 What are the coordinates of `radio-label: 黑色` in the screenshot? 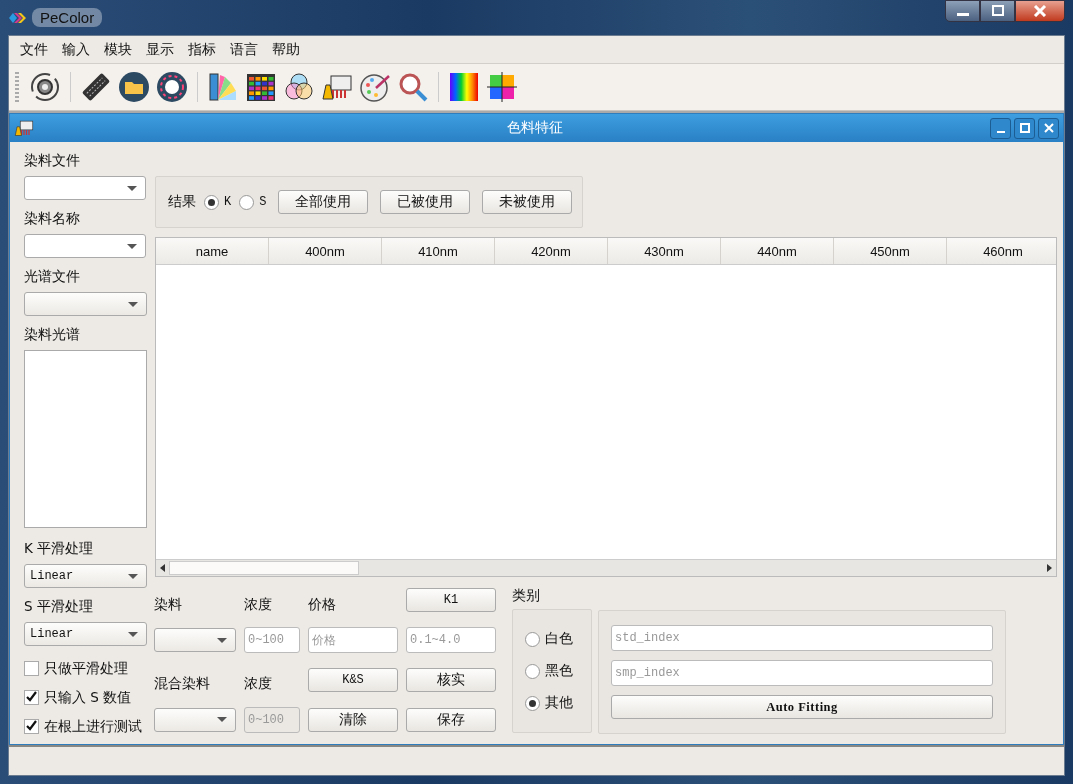 It's located at (559, 671).